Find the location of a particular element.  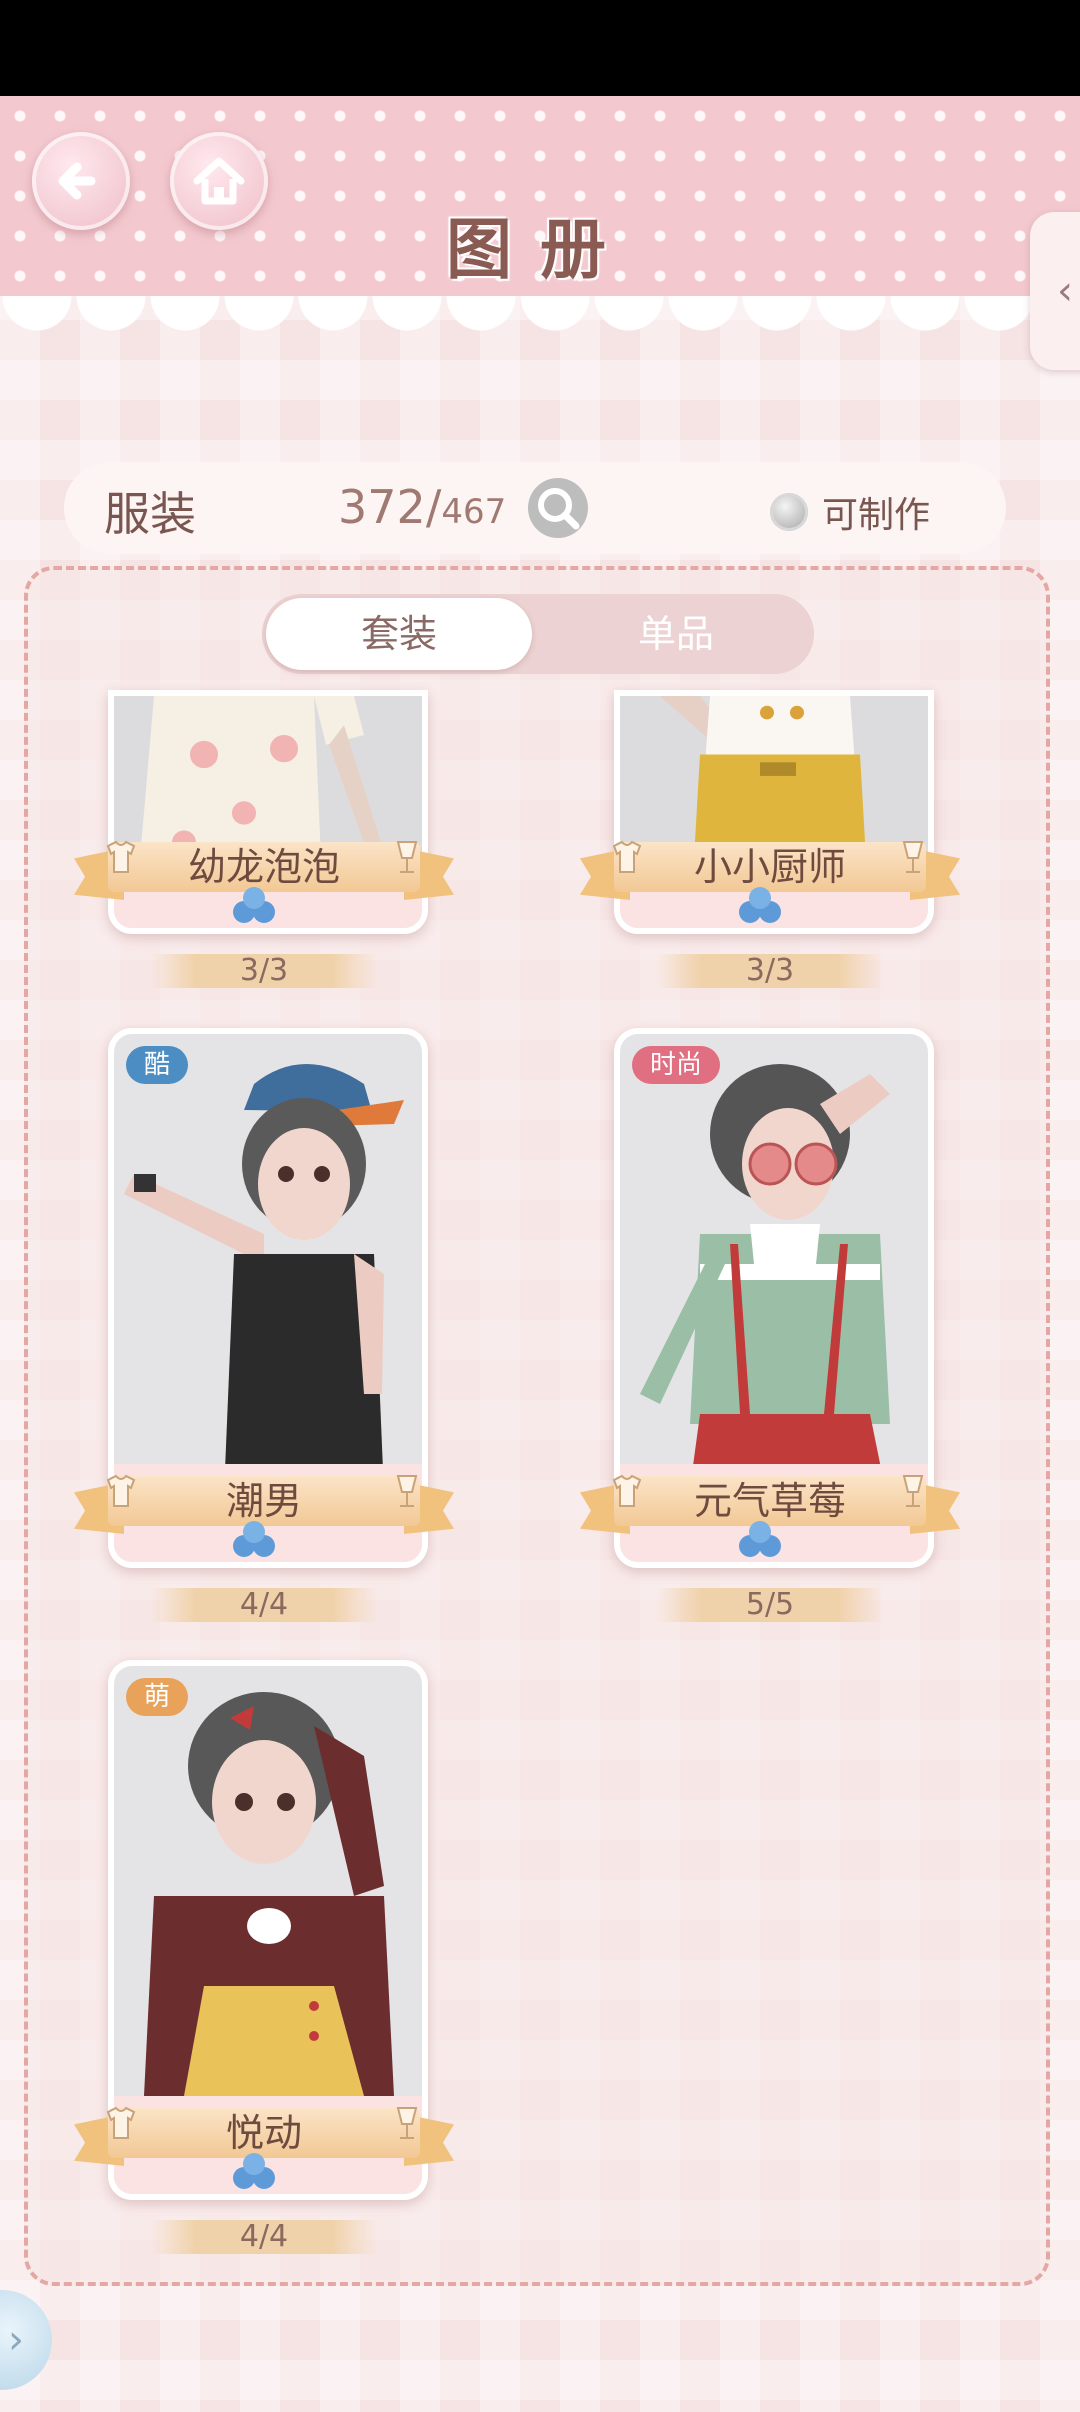

tab-suits: 套装 is located at coordinates (399, 634).